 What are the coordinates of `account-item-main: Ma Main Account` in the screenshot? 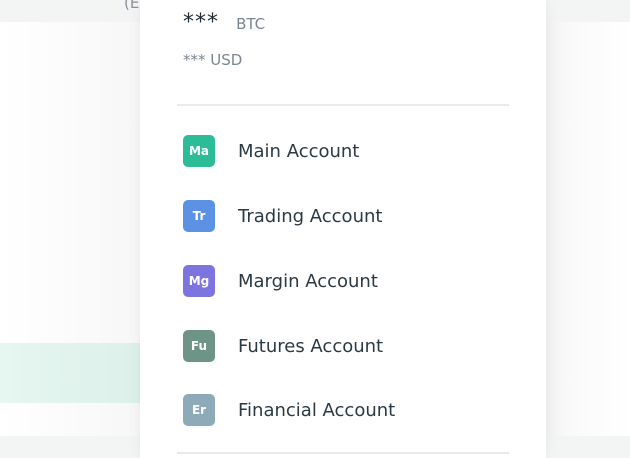 It's located at (343, 151).